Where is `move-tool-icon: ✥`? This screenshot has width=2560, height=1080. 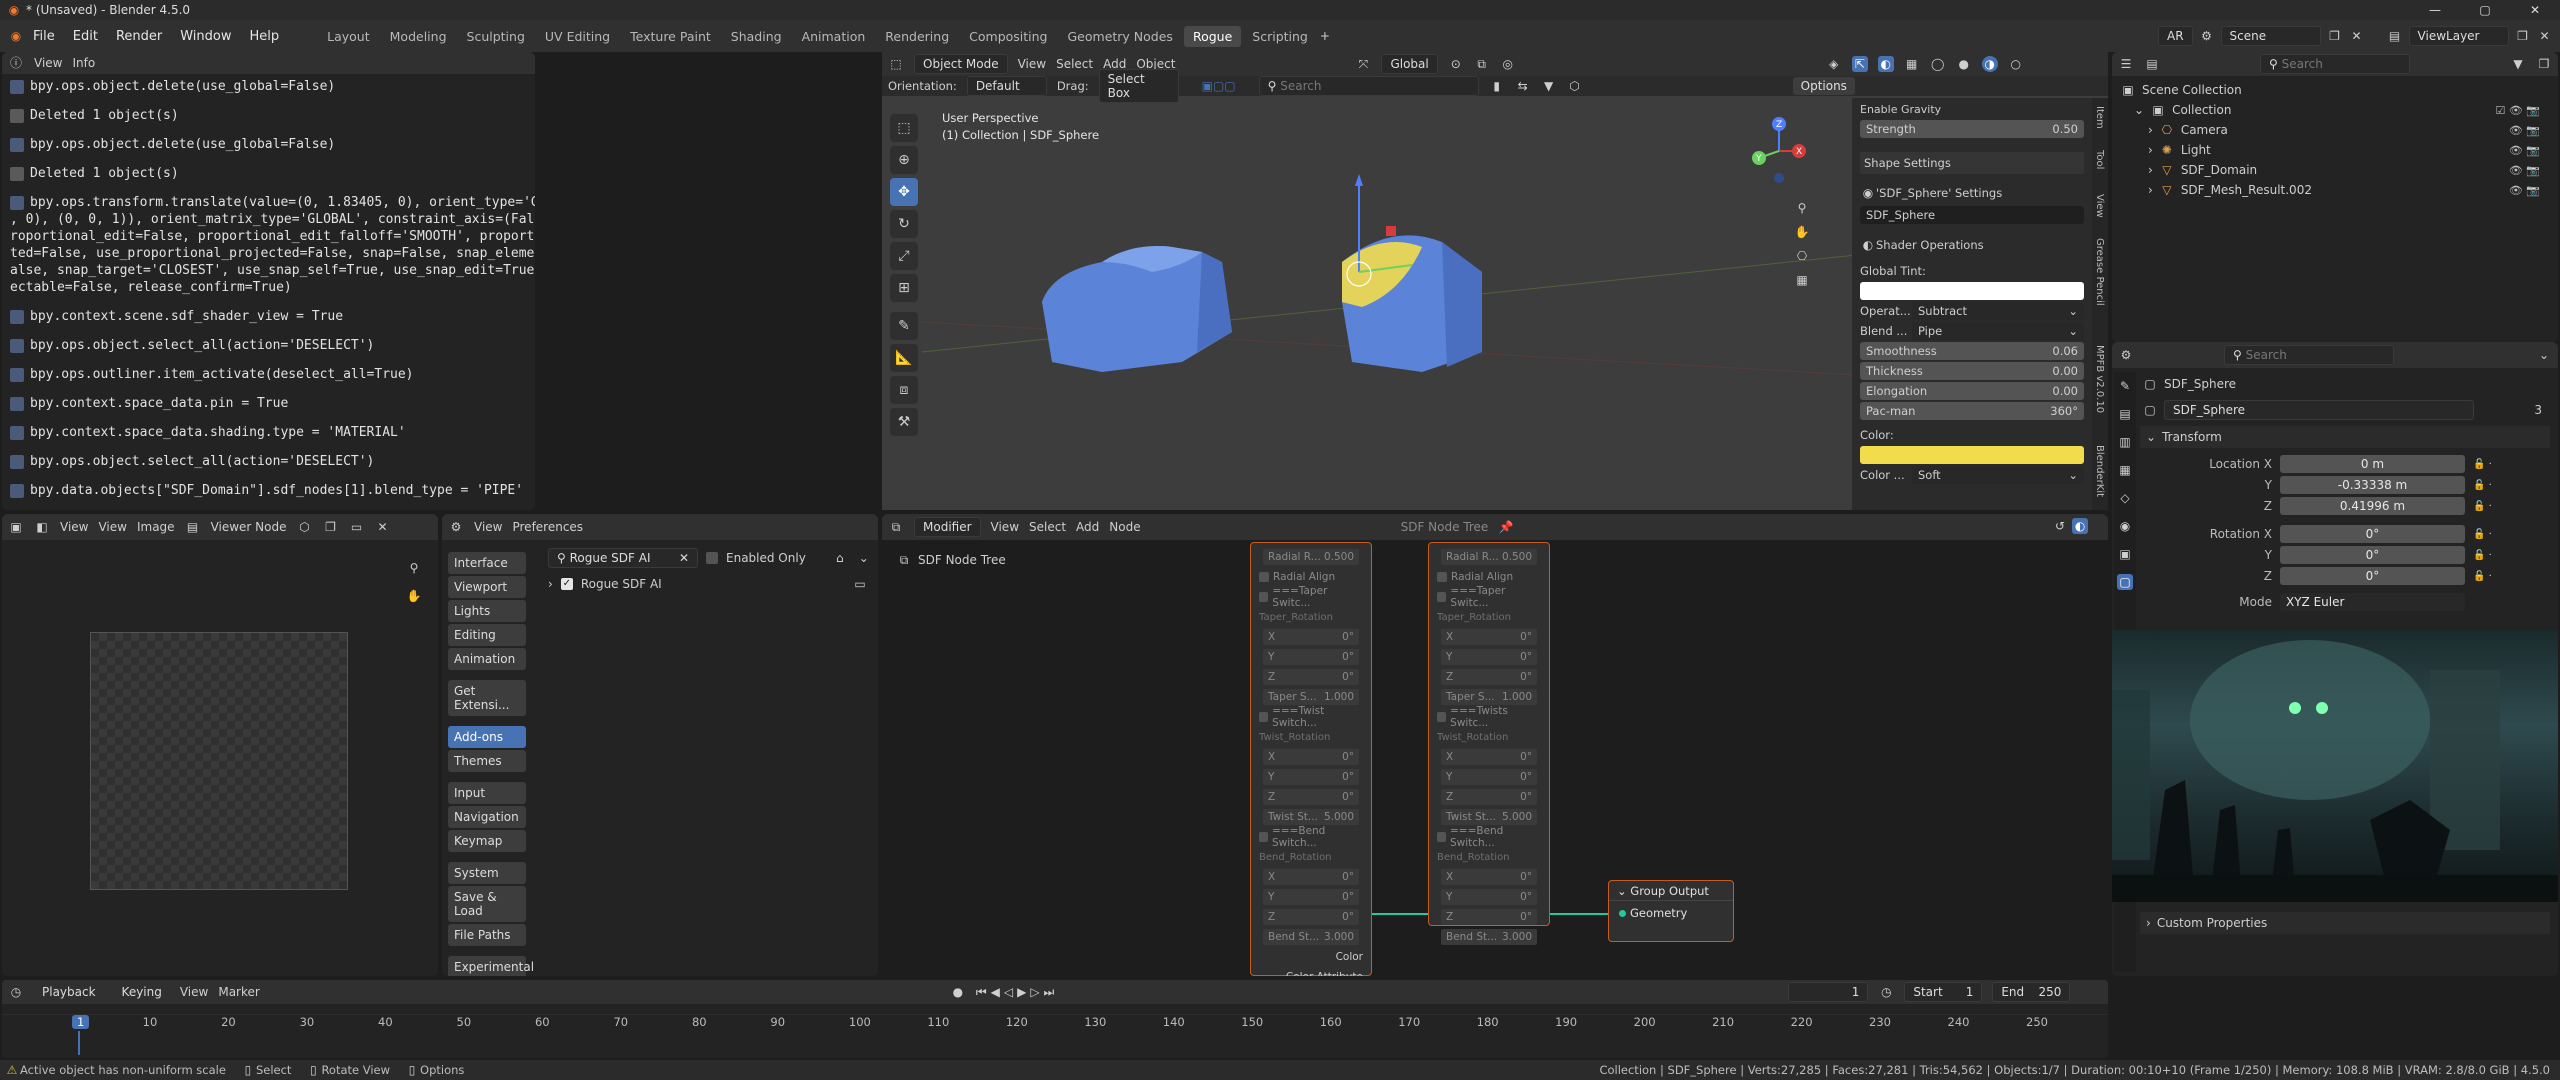 move-tool-icon: ✥ is located at coordinates (904, 192).